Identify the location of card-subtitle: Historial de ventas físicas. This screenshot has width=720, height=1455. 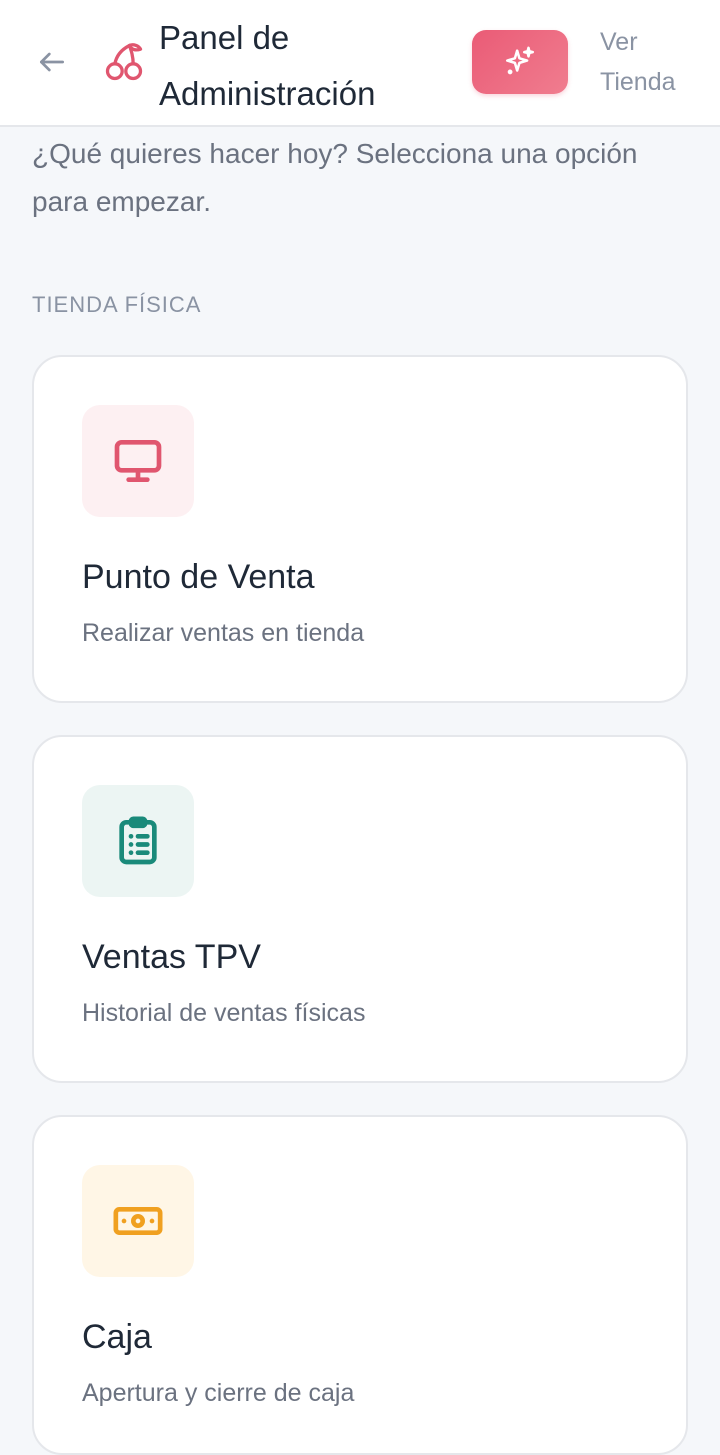
(224, 1013).